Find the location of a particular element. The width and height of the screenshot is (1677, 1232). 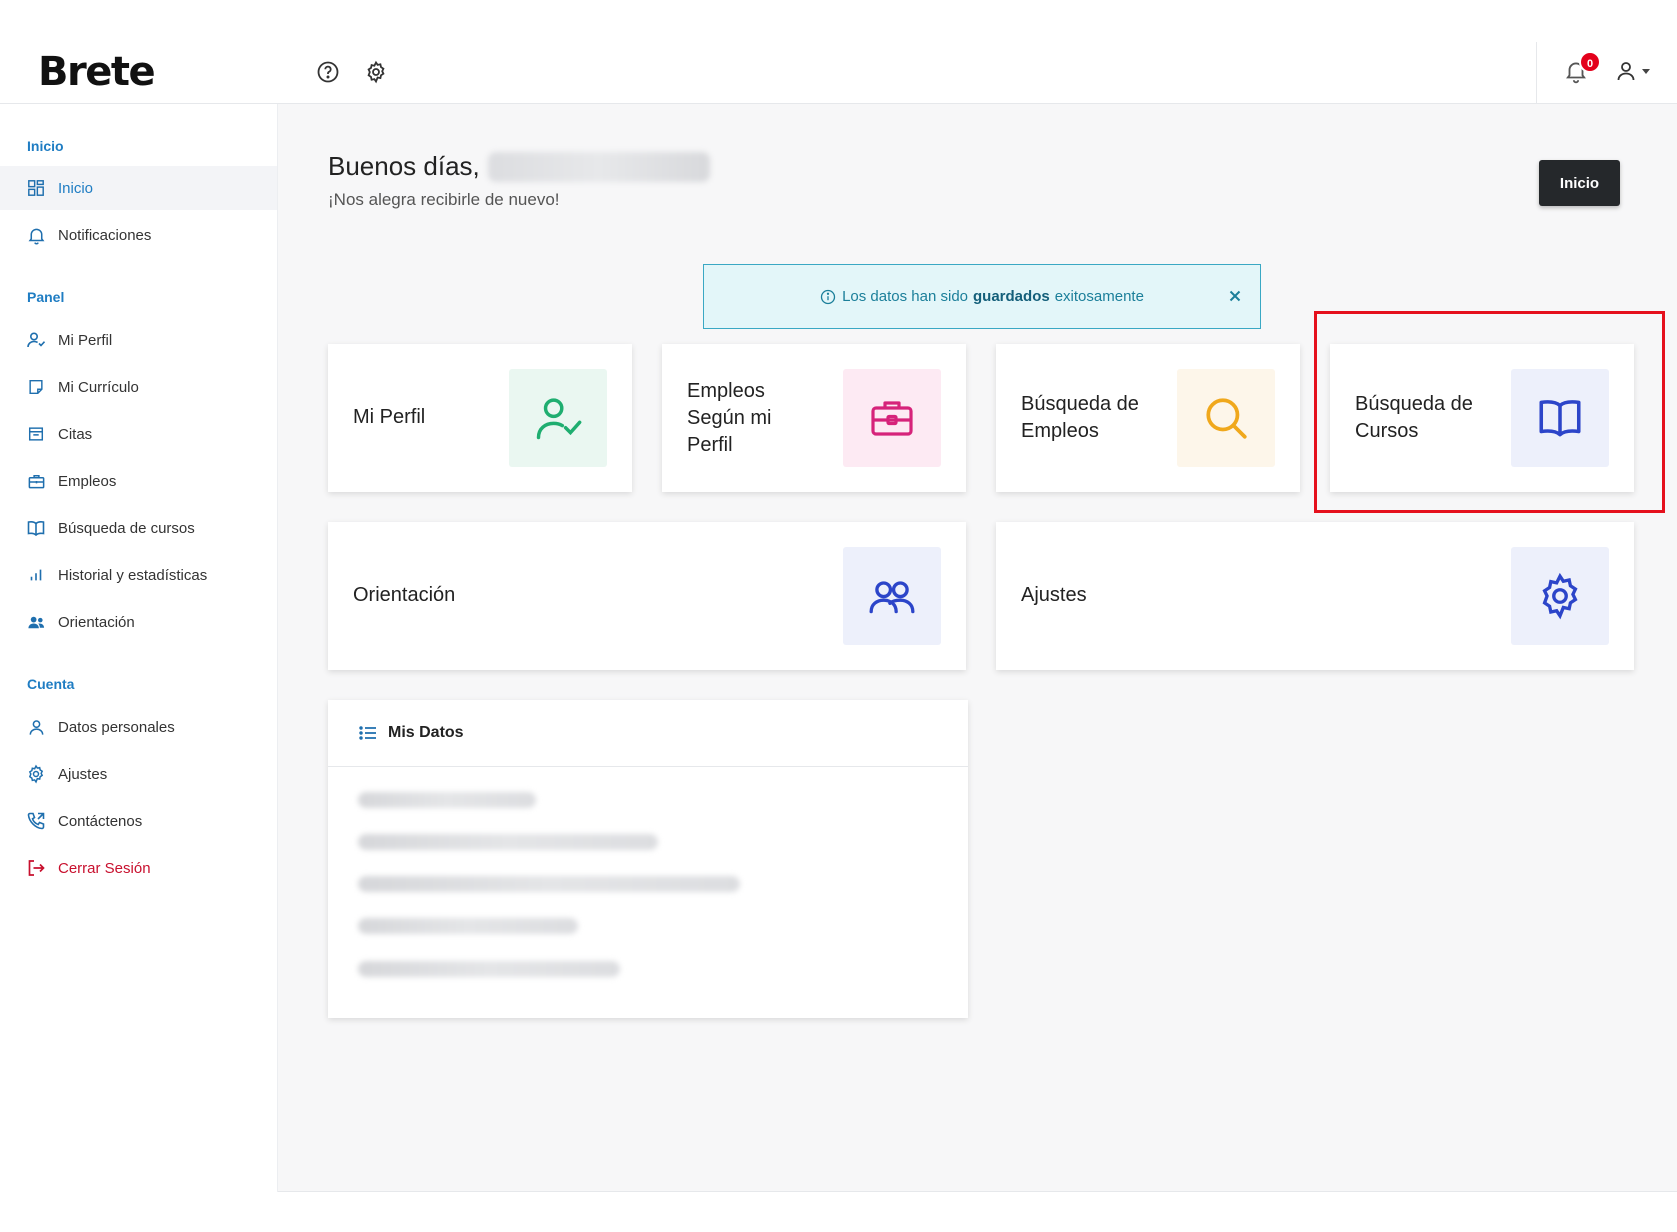

info-icon is located at coordinates (828, 297).